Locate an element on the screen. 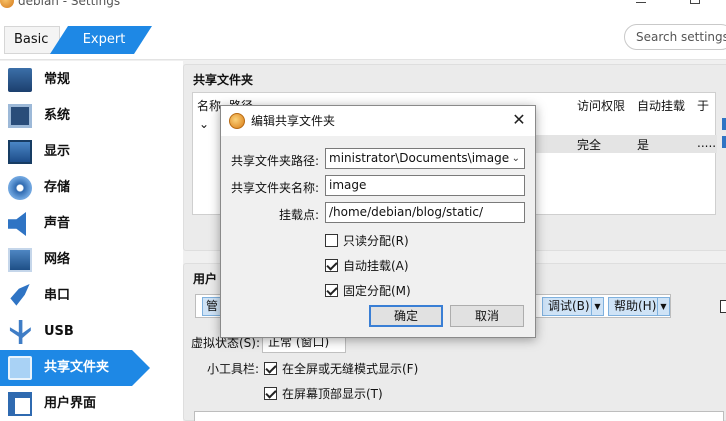  cancel-button: 取消 is located at coordinates (487, 316).